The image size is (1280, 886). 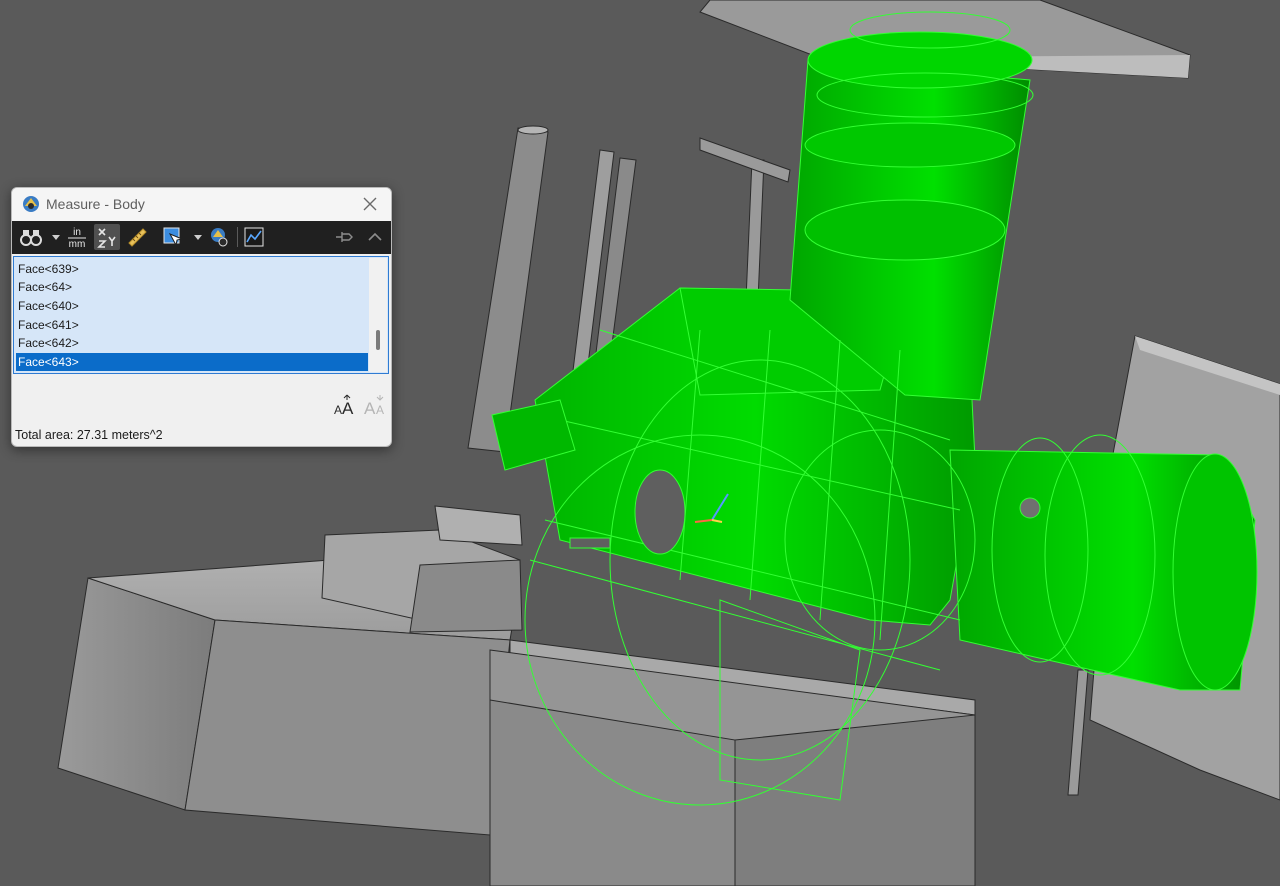 I want to click on binoculars-icon, so click(x=31, y=238).